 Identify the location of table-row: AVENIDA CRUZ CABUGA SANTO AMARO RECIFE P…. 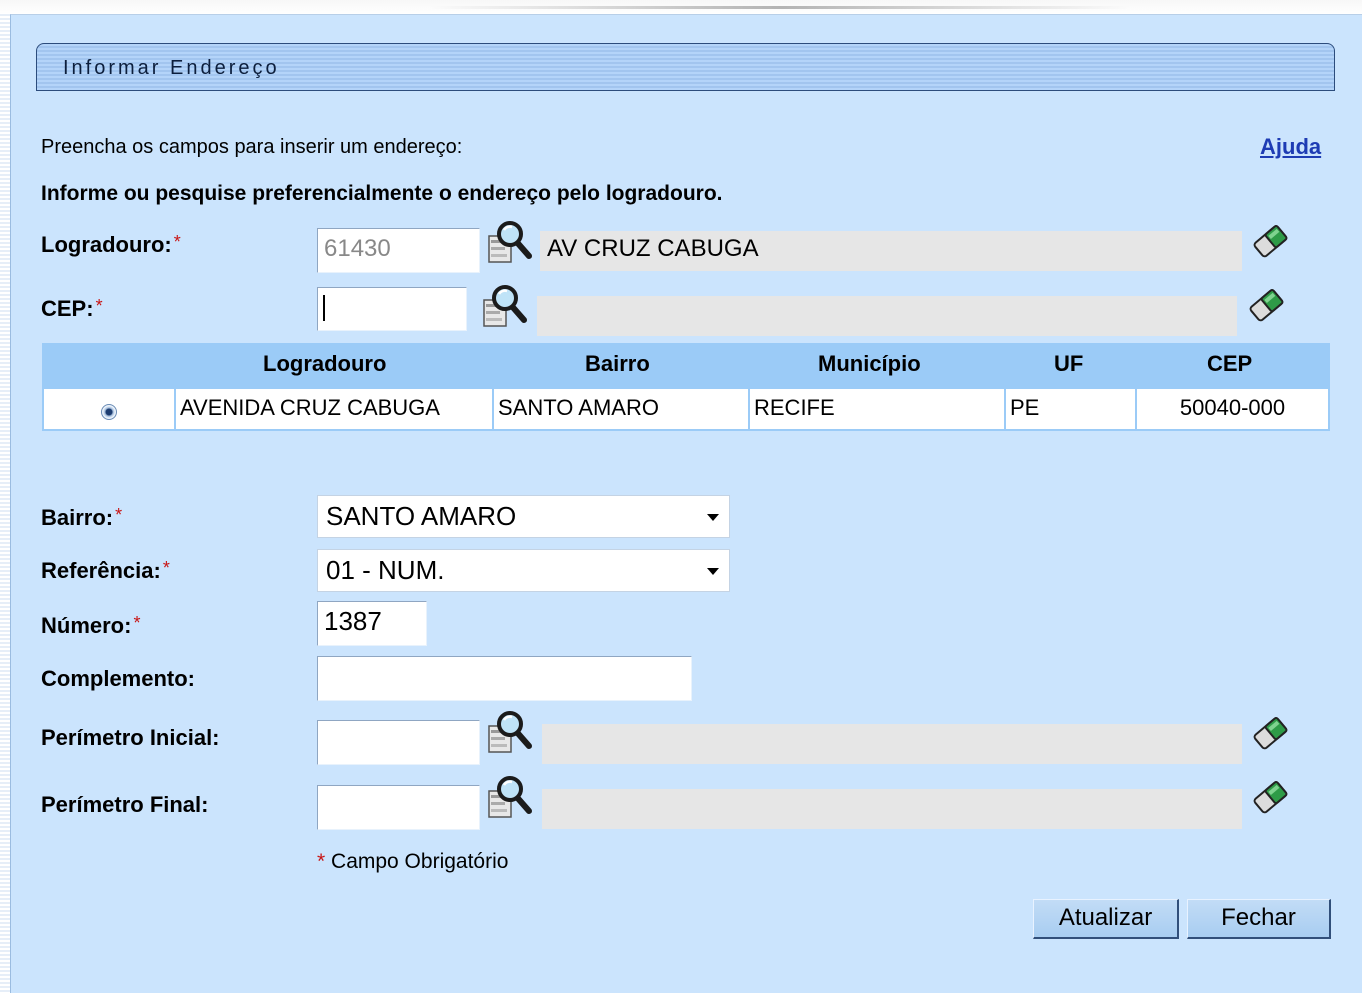
(686, 409).